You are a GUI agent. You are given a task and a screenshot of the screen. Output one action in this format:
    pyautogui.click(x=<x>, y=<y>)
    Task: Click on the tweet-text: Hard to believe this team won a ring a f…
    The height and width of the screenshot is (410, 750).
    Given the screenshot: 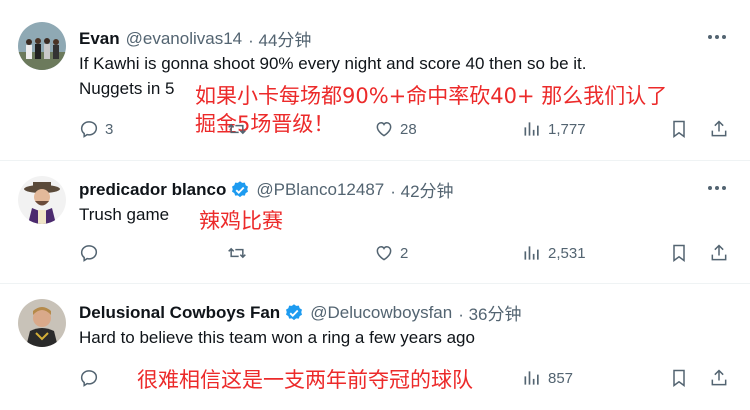 What is the action you would take?
    pyautogui.click(x=389, y=337)
    